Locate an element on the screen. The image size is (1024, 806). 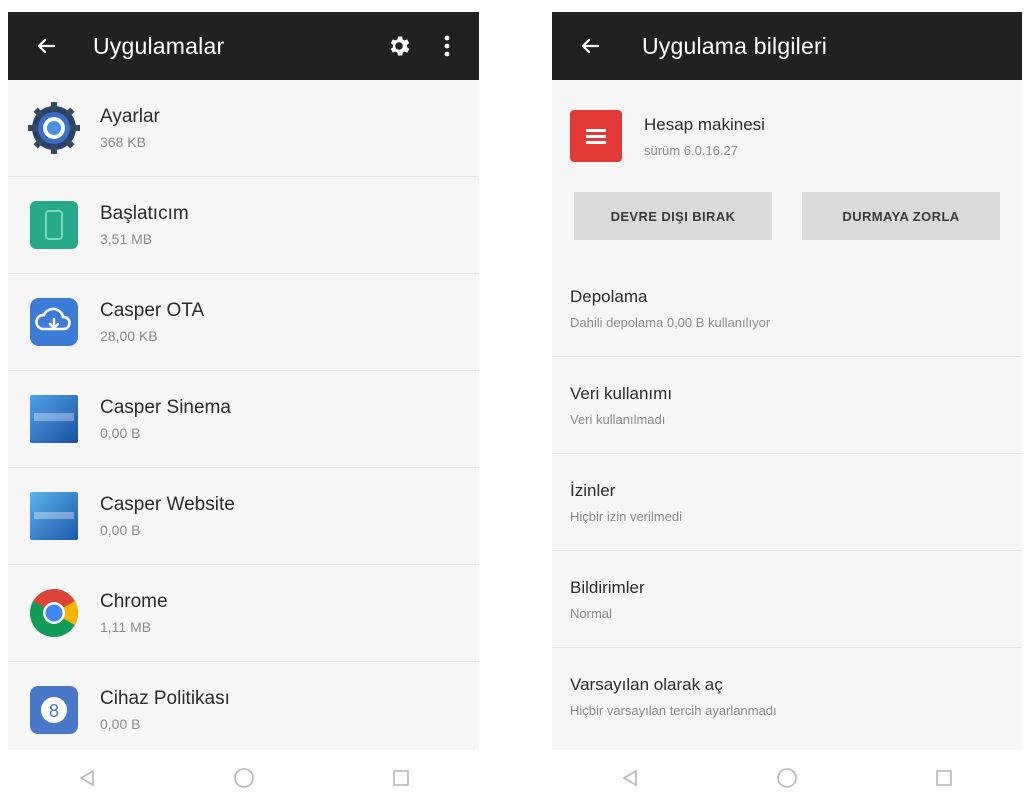
app-bar: Uygulama bilgileri is located at coordinates (787, 46).